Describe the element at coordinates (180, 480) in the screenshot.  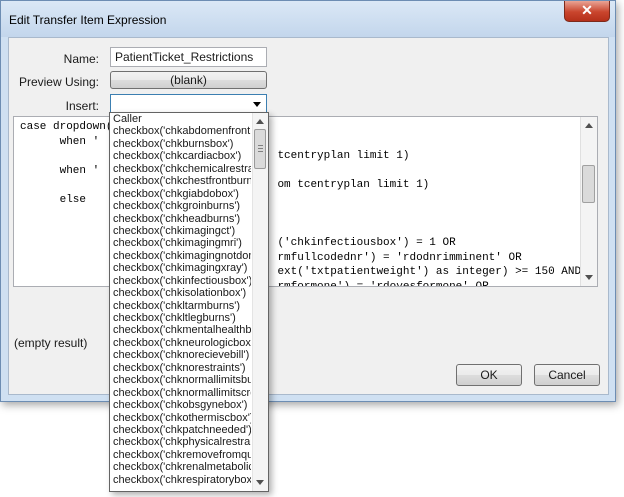
I see `insert-option: checkbox('chkrespiratorybox')` at that location.